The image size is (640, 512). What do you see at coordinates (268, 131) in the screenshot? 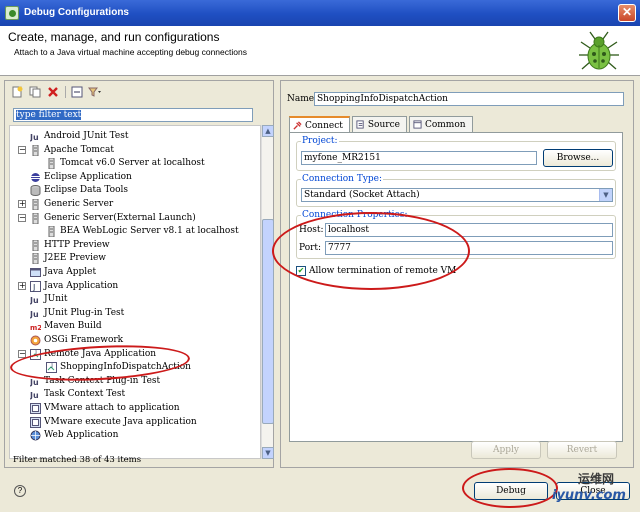
I see `scroll-up-icon: ▲` at bounding box center [268, 131].